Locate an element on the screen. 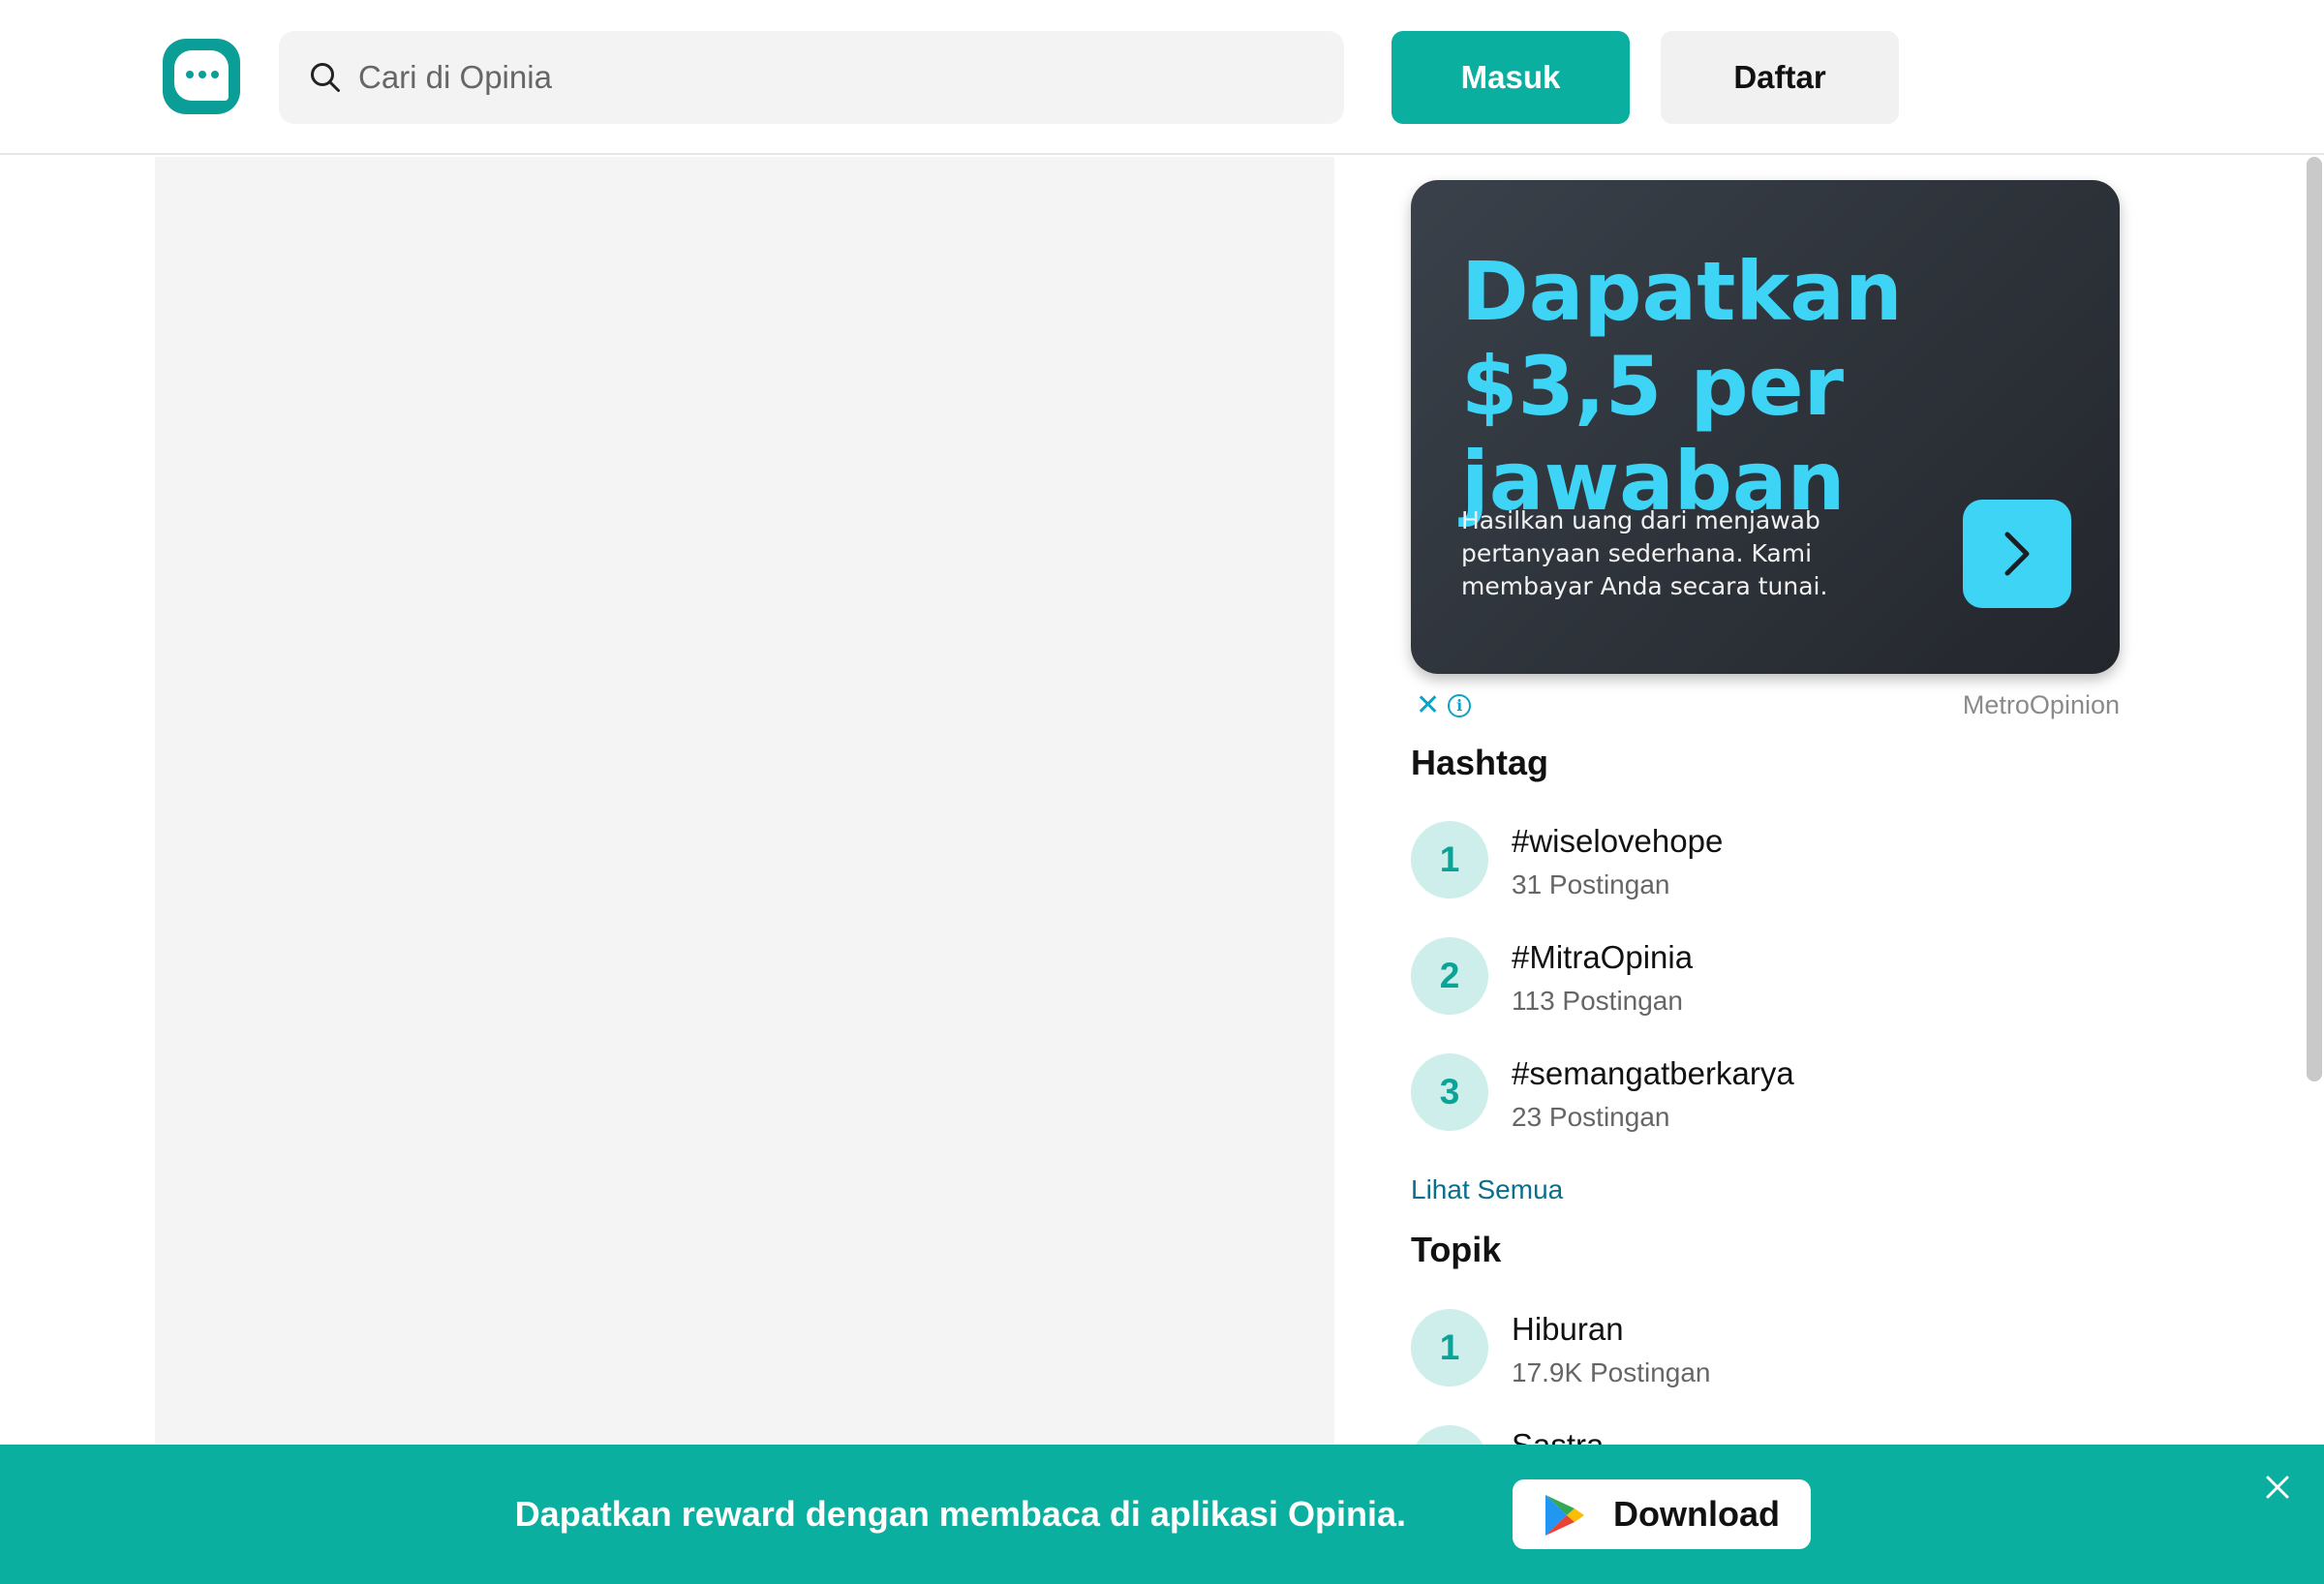  hashtag-name: #semangatberkarya is located at coordinates (1653, 1073).